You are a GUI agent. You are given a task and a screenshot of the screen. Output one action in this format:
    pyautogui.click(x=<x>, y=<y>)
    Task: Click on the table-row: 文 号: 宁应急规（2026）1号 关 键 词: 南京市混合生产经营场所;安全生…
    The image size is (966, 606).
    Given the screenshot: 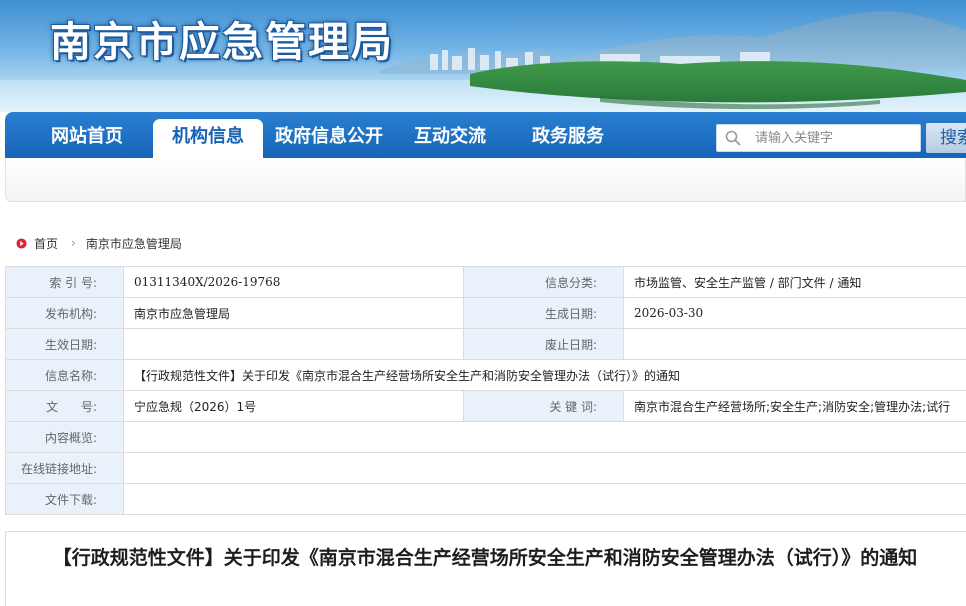 What is the action you would take?
    pyautogui.click(x=486, y=406)
    